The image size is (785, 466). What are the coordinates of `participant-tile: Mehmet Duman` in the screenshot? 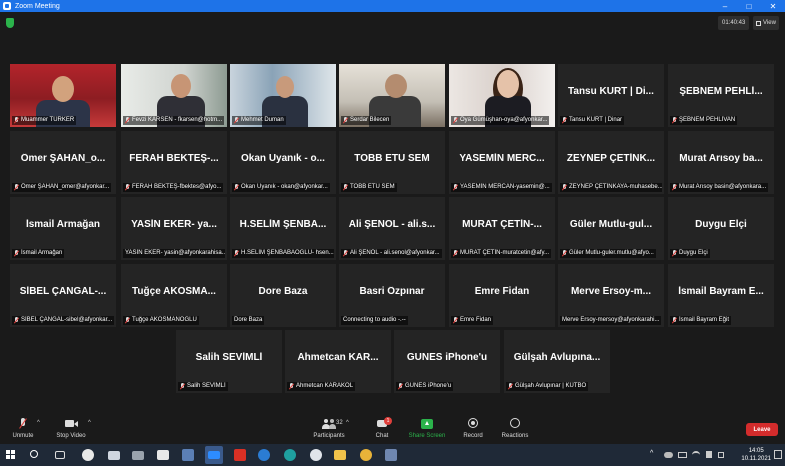 It's located at (283, 95).